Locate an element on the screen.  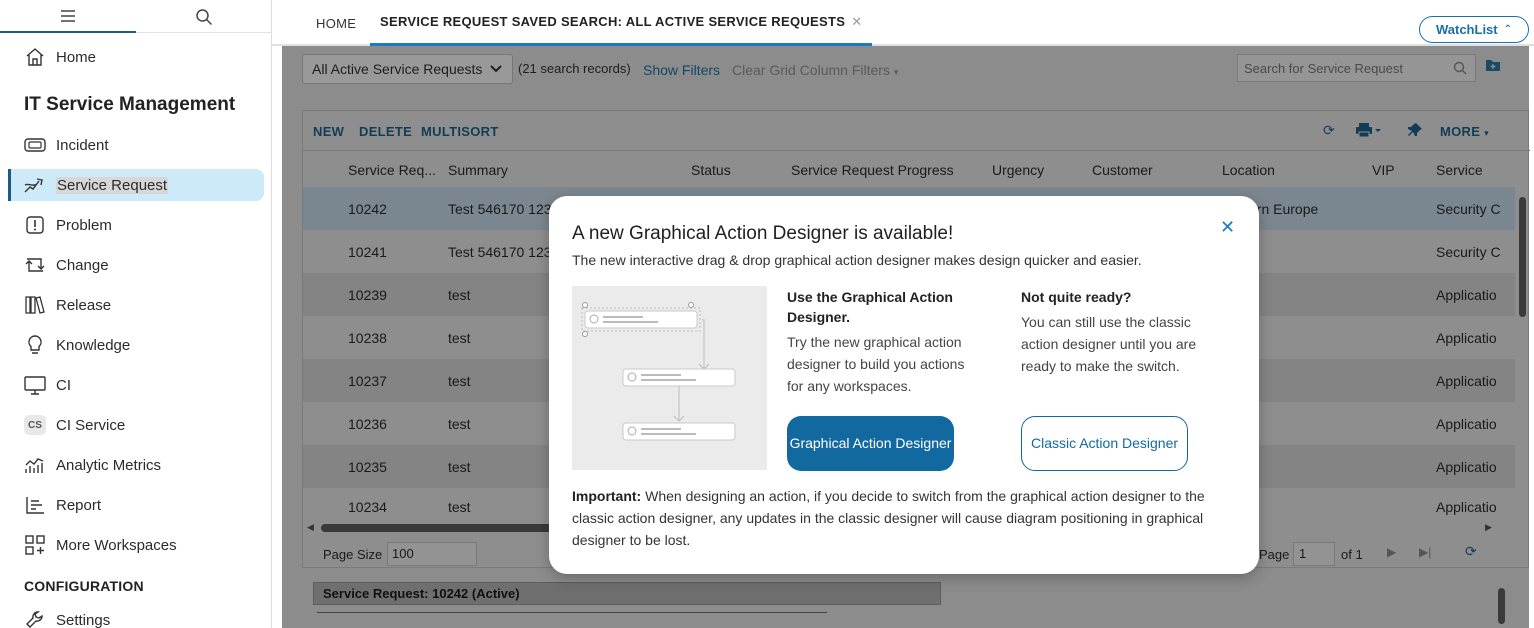
page-input: 1 is located at coordinates (1314, 554).